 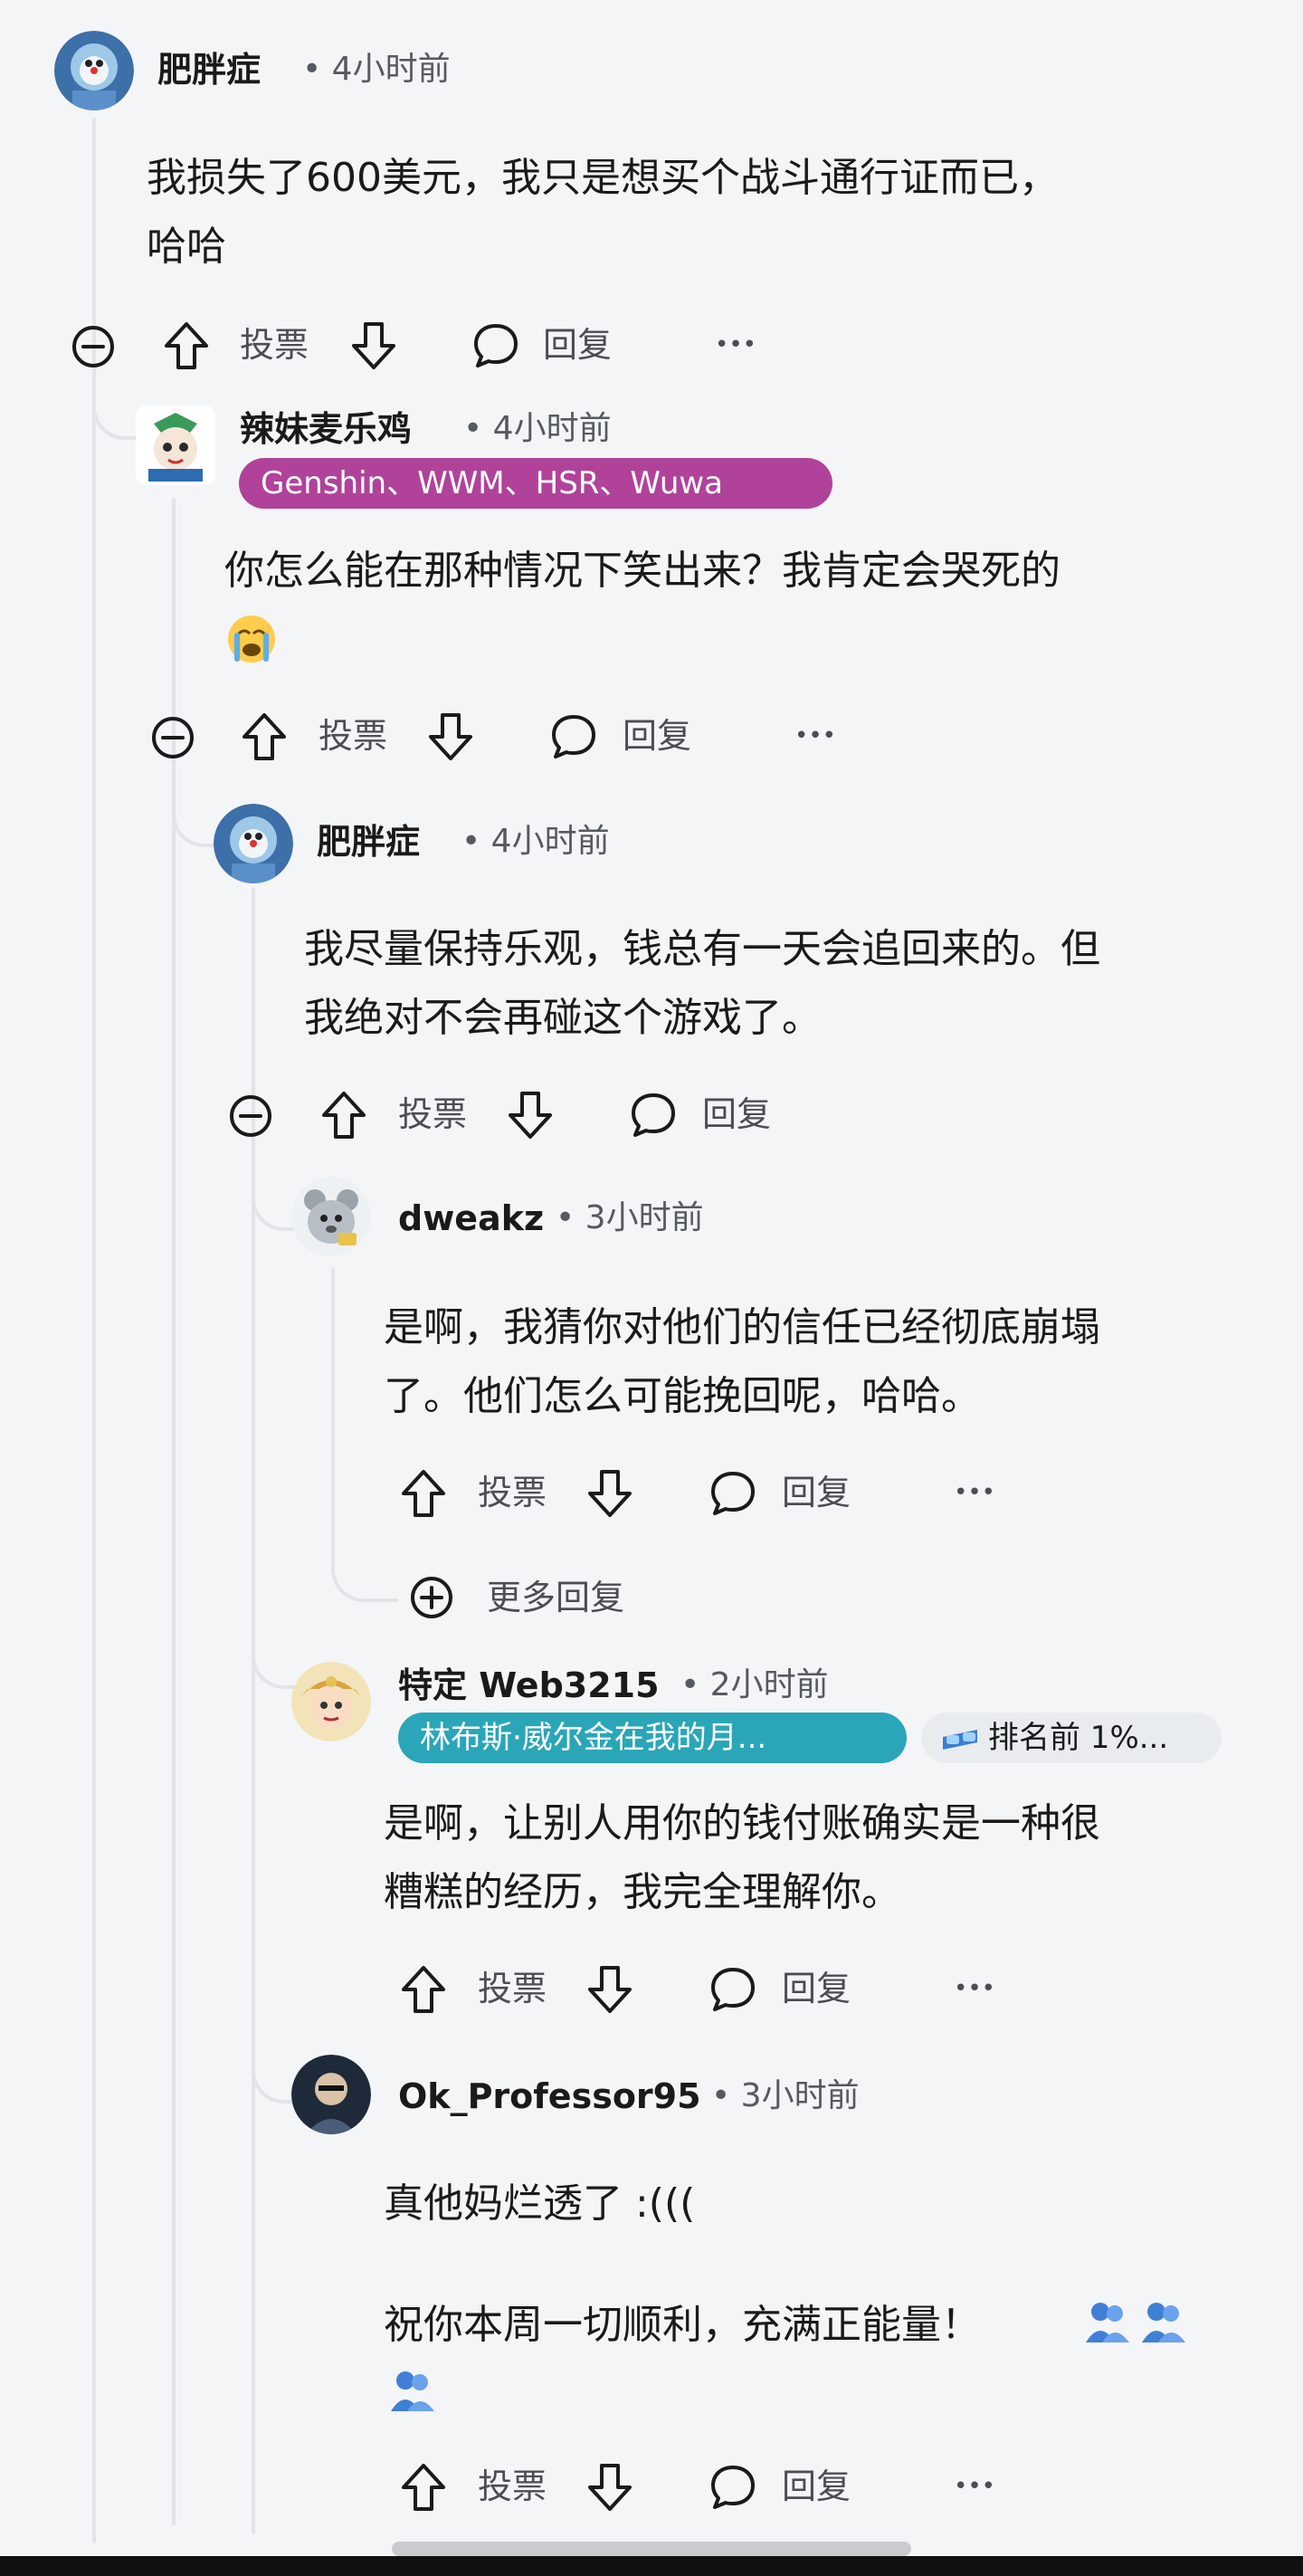 I want to click on timestamp: • 2小时前, so click(x=754, y=1685).